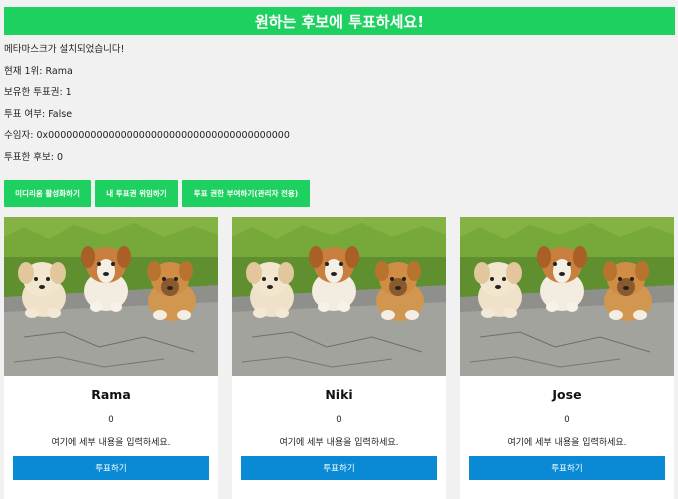  I want to click on delegate-button: 내 투표권 위임하기, so click(136, 193).